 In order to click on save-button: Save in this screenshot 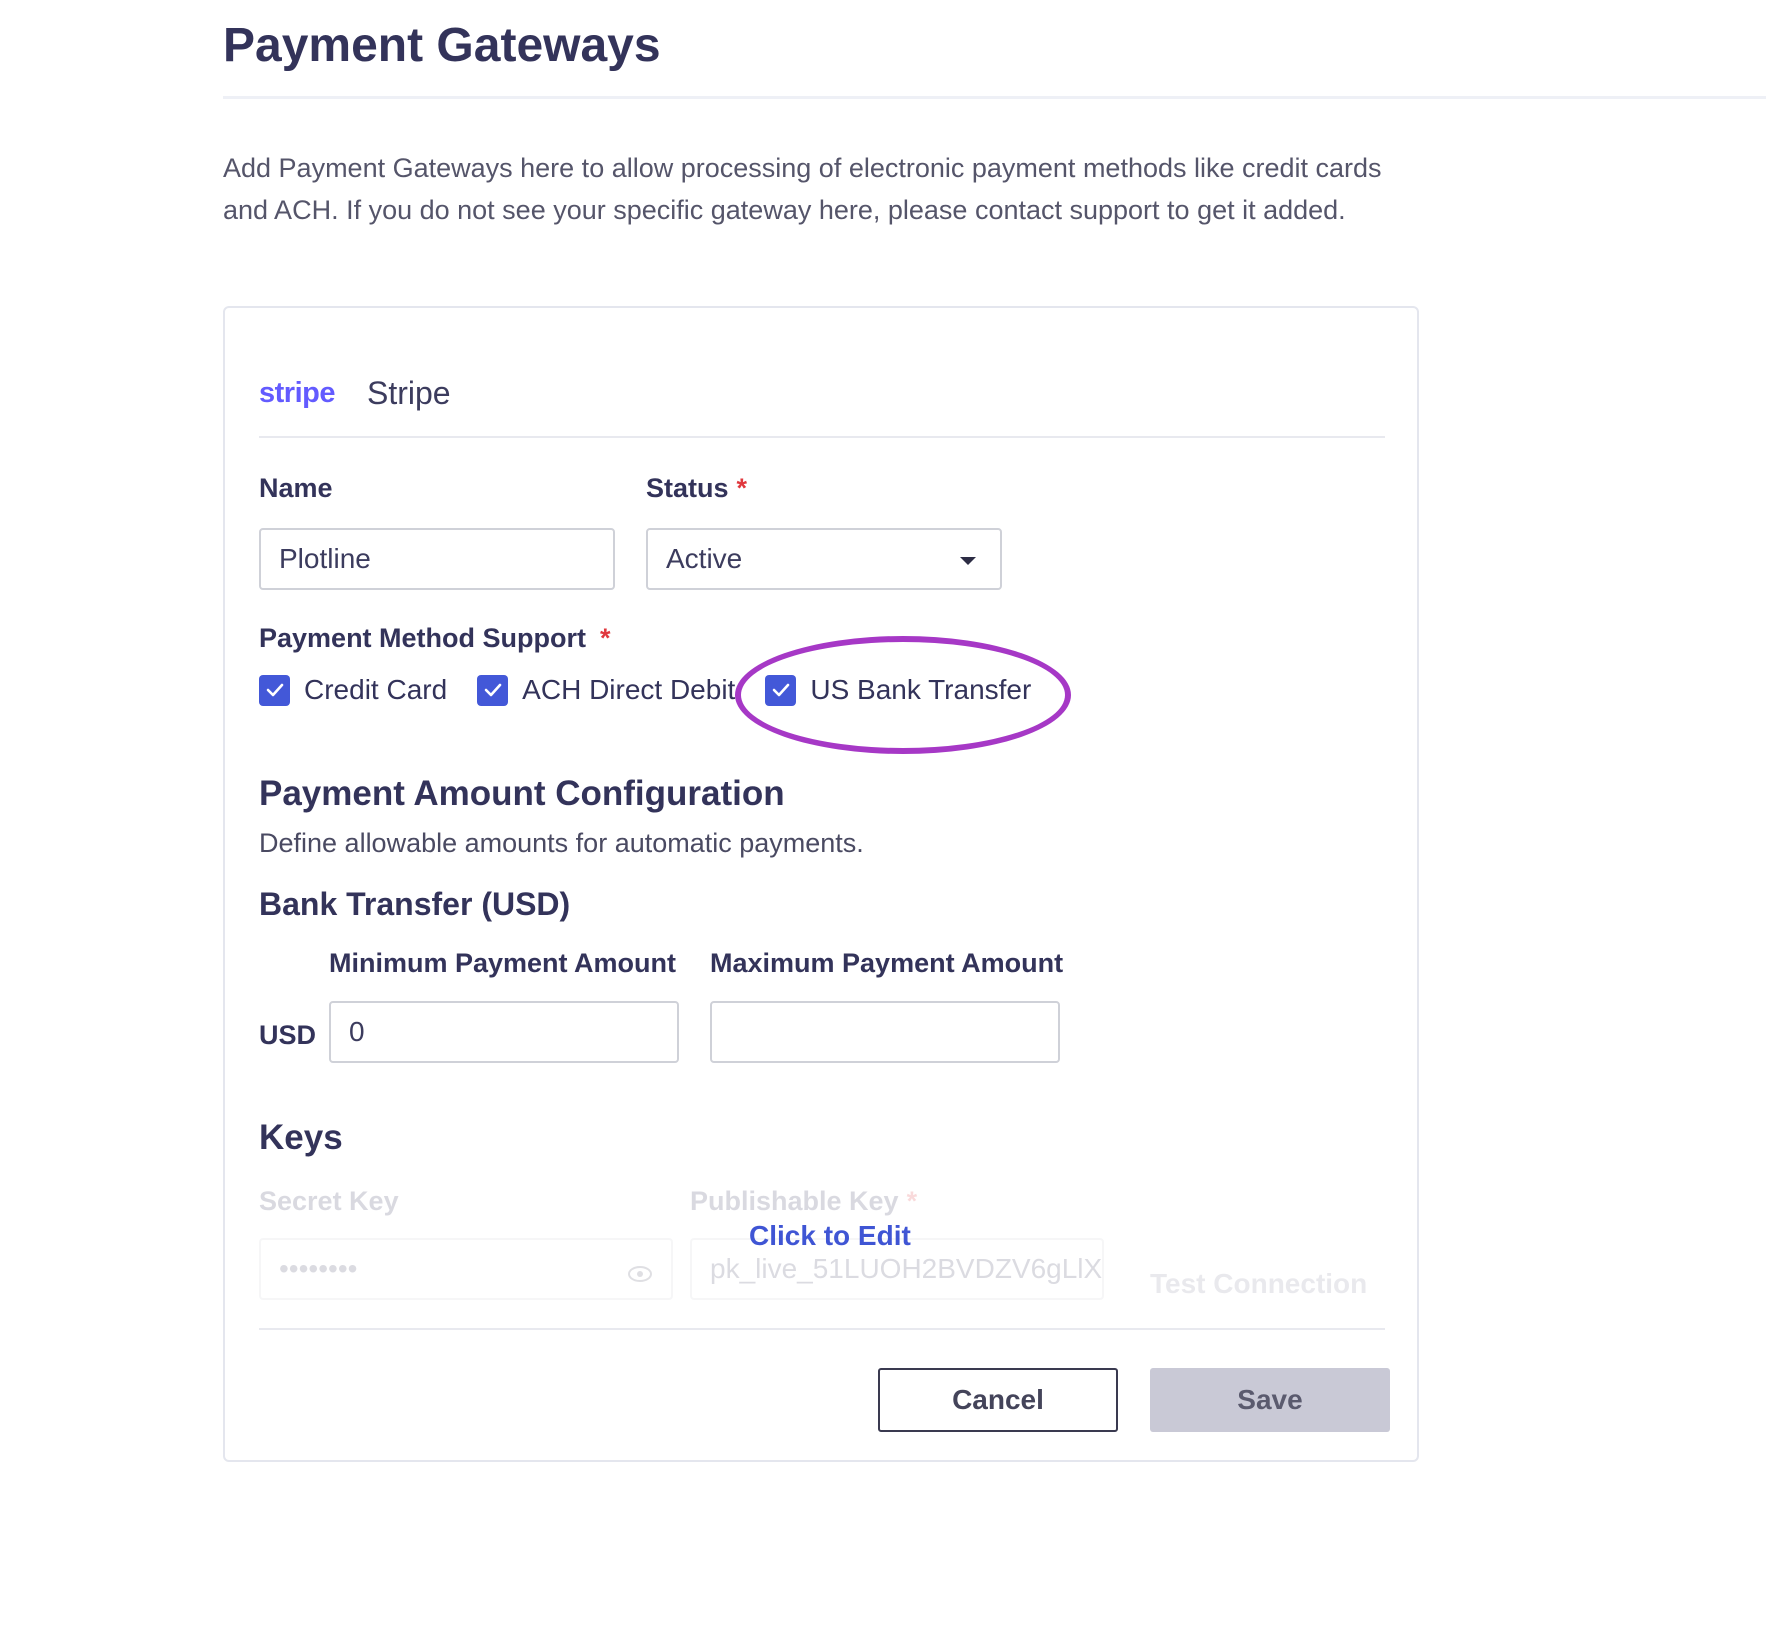, I will do `click(1270, 1400)`.